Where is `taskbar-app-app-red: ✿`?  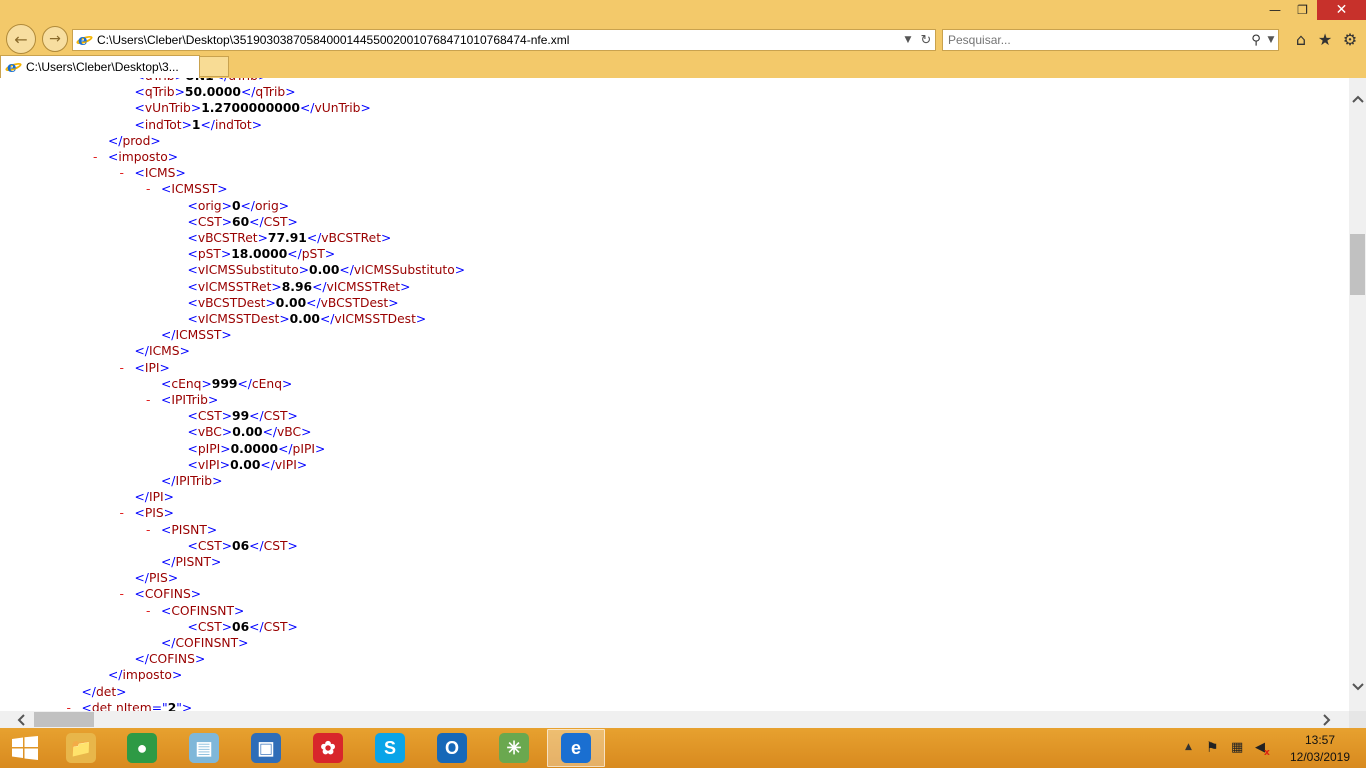
taskbar-app-app-red: ✿ is located at coordinates (328, 748).